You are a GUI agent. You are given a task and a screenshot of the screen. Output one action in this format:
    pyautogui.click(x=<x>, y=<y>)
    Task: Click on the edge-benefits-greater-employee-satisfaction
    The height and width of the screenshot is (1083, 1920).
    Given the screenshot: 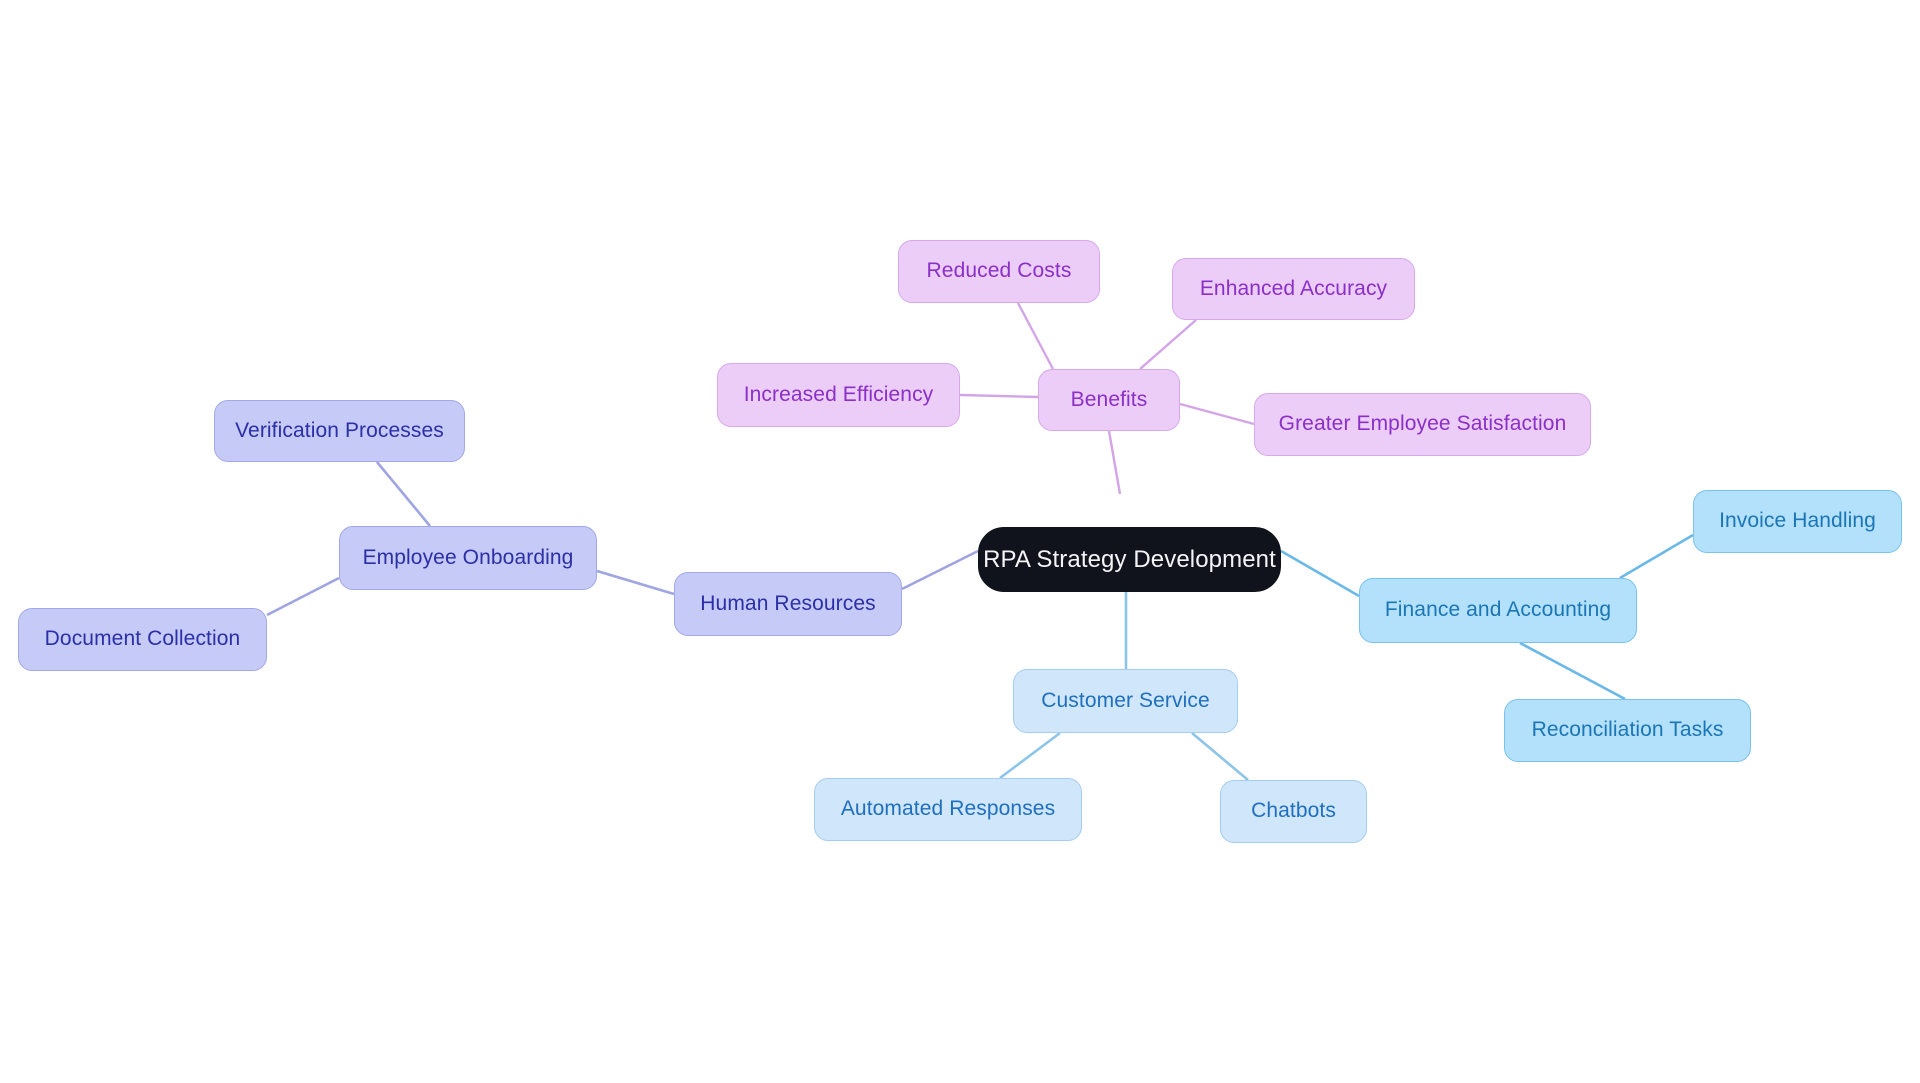 What is the action you would take?
    pyautogui.click(x=1217, y=414)
    